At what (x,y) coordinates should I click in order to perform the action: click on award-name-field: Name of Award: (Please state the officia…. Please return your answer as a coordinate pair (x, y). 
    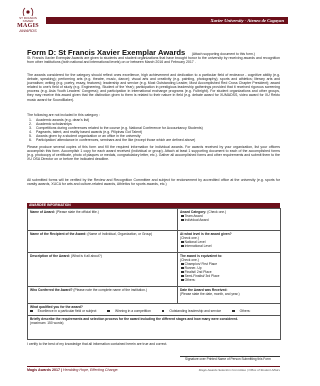
    Looking at the image, I should click on (102, 219).